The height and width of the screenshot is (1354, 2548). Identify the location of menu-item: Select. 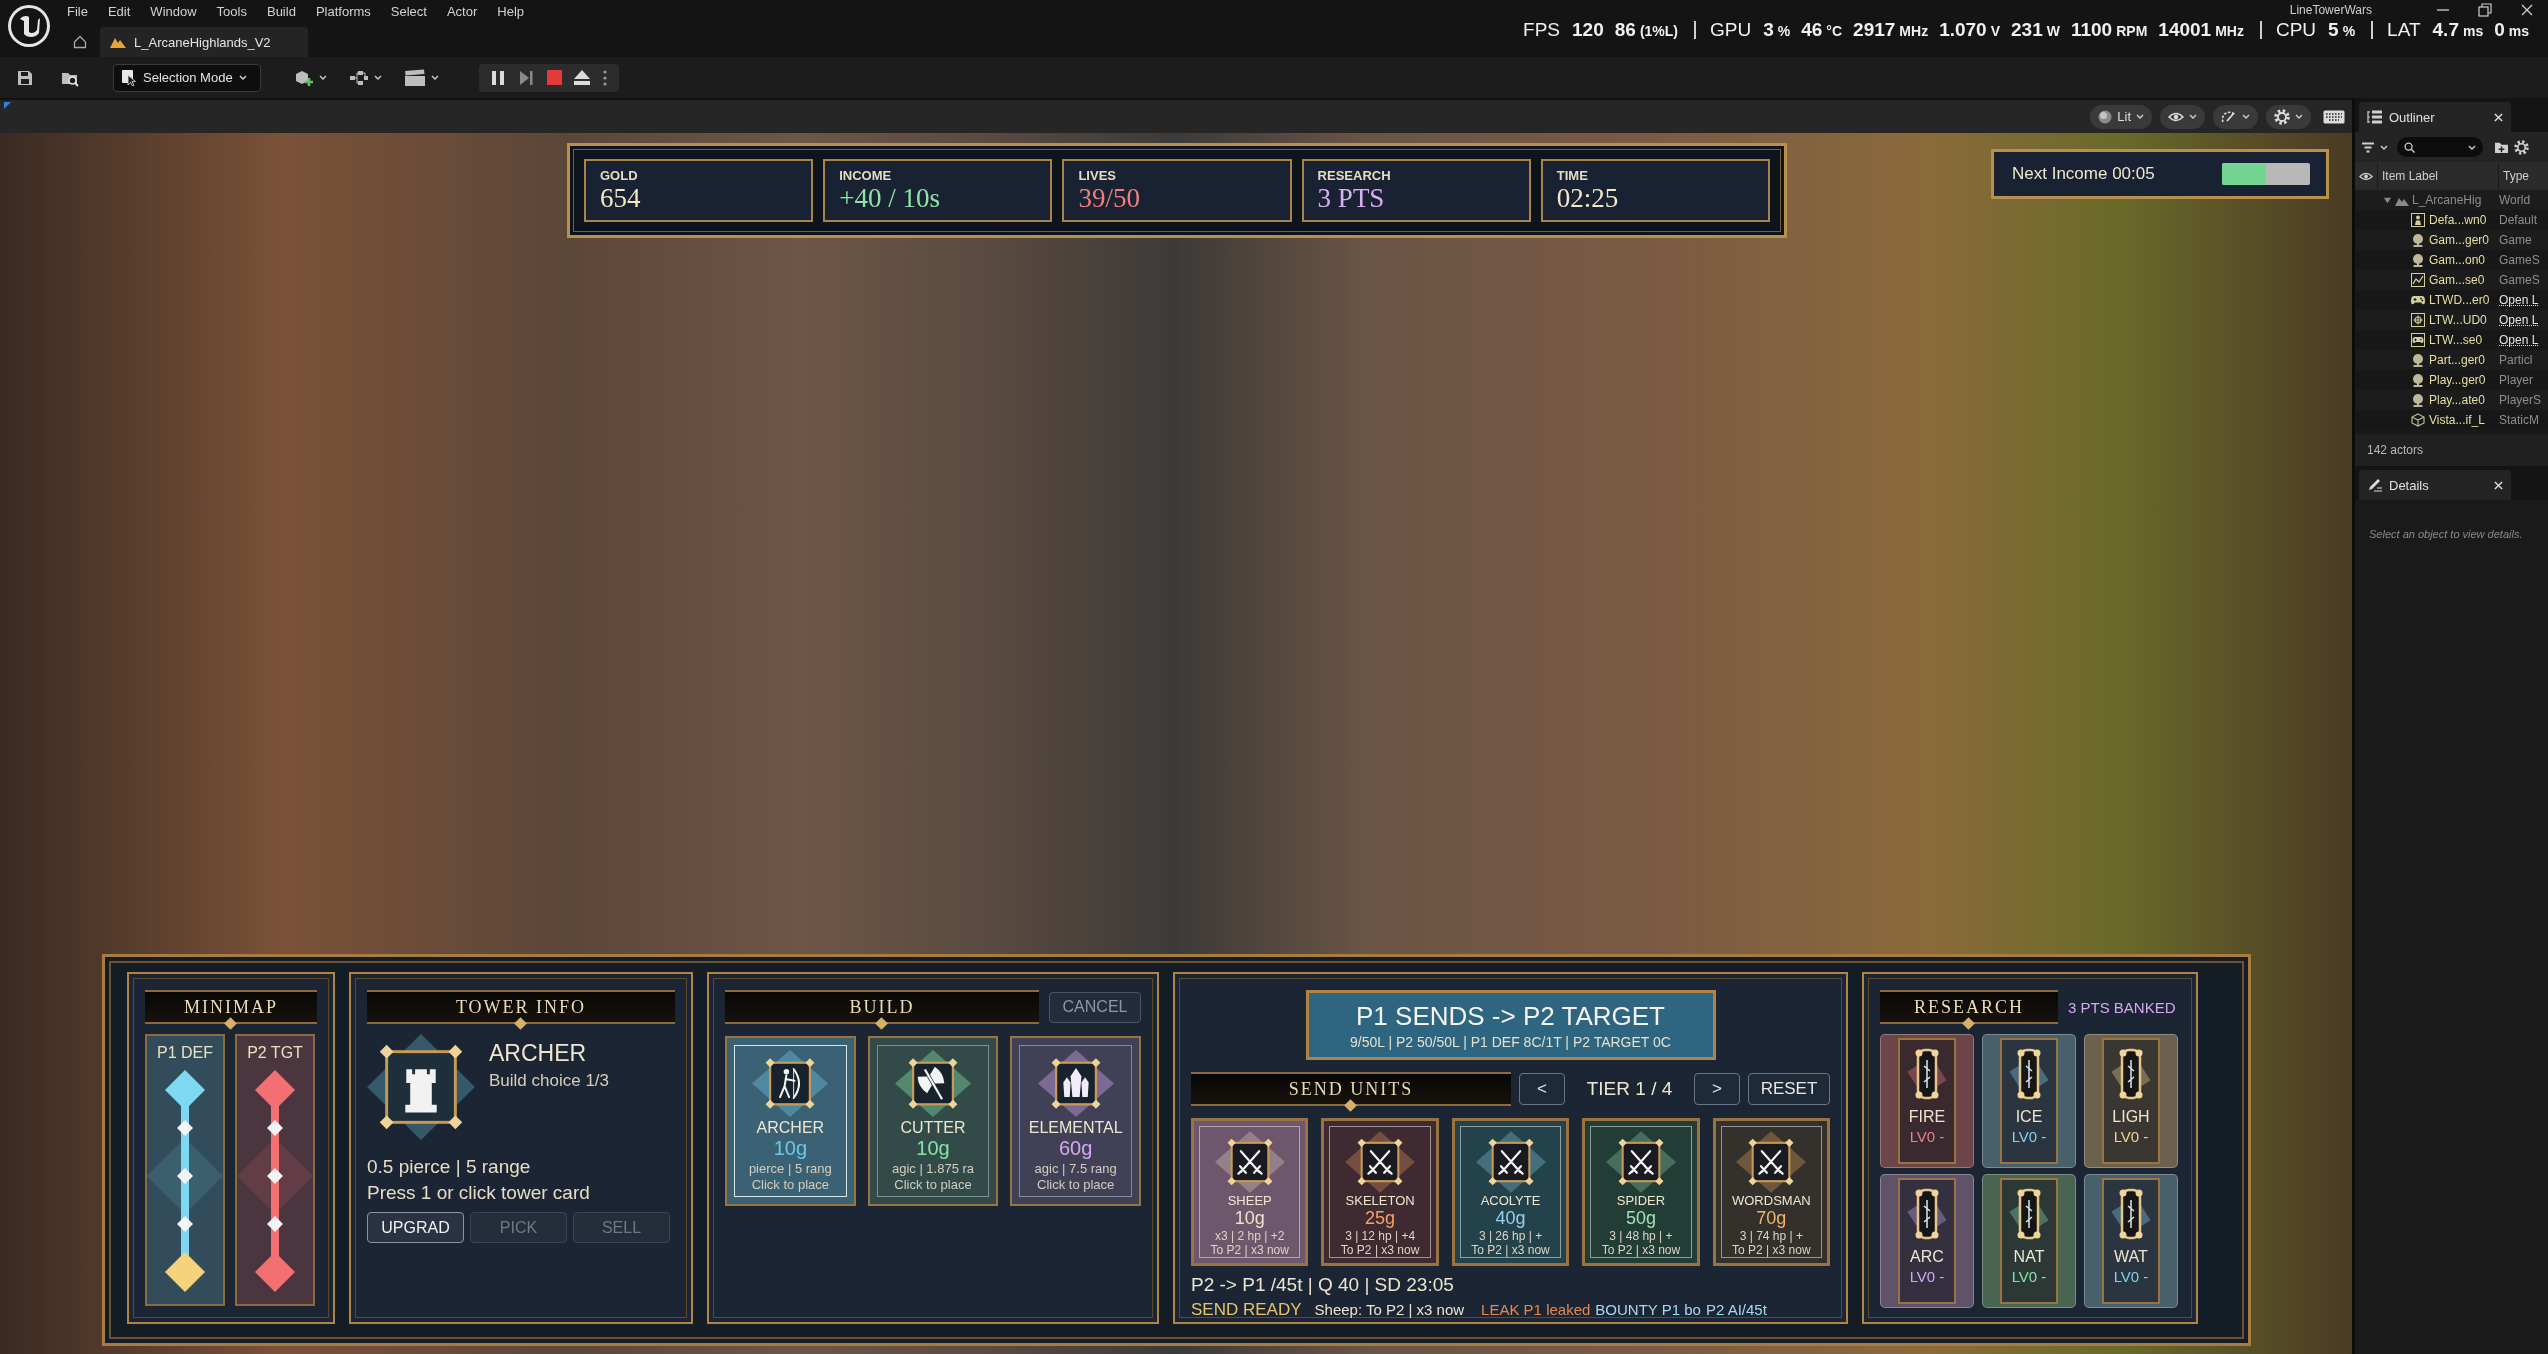
(408, 12).